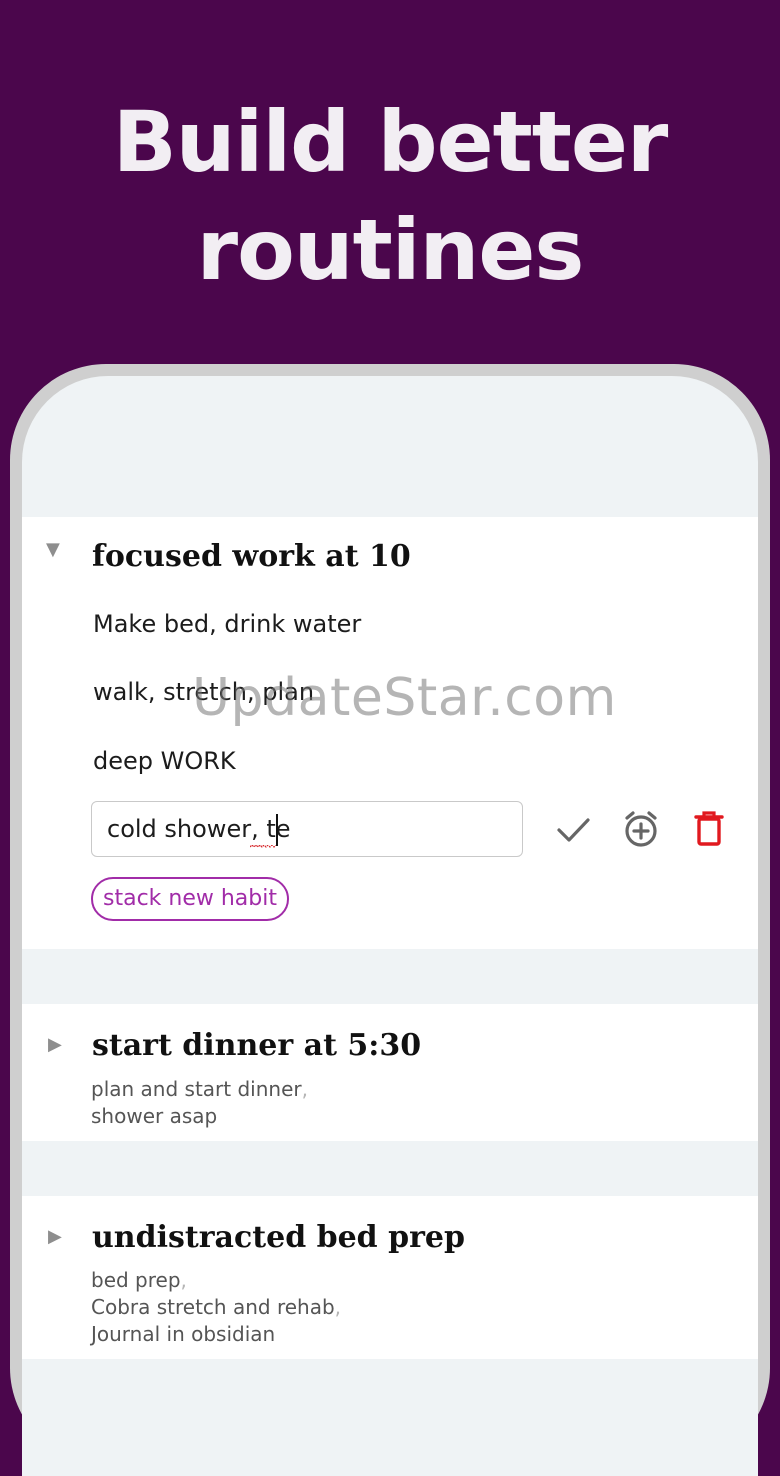 The image size is (780, 1476). Describe the element at coordinates (227, 624) in the screenshot. I see `habit-item-1: Make bed, drink water` at that location.